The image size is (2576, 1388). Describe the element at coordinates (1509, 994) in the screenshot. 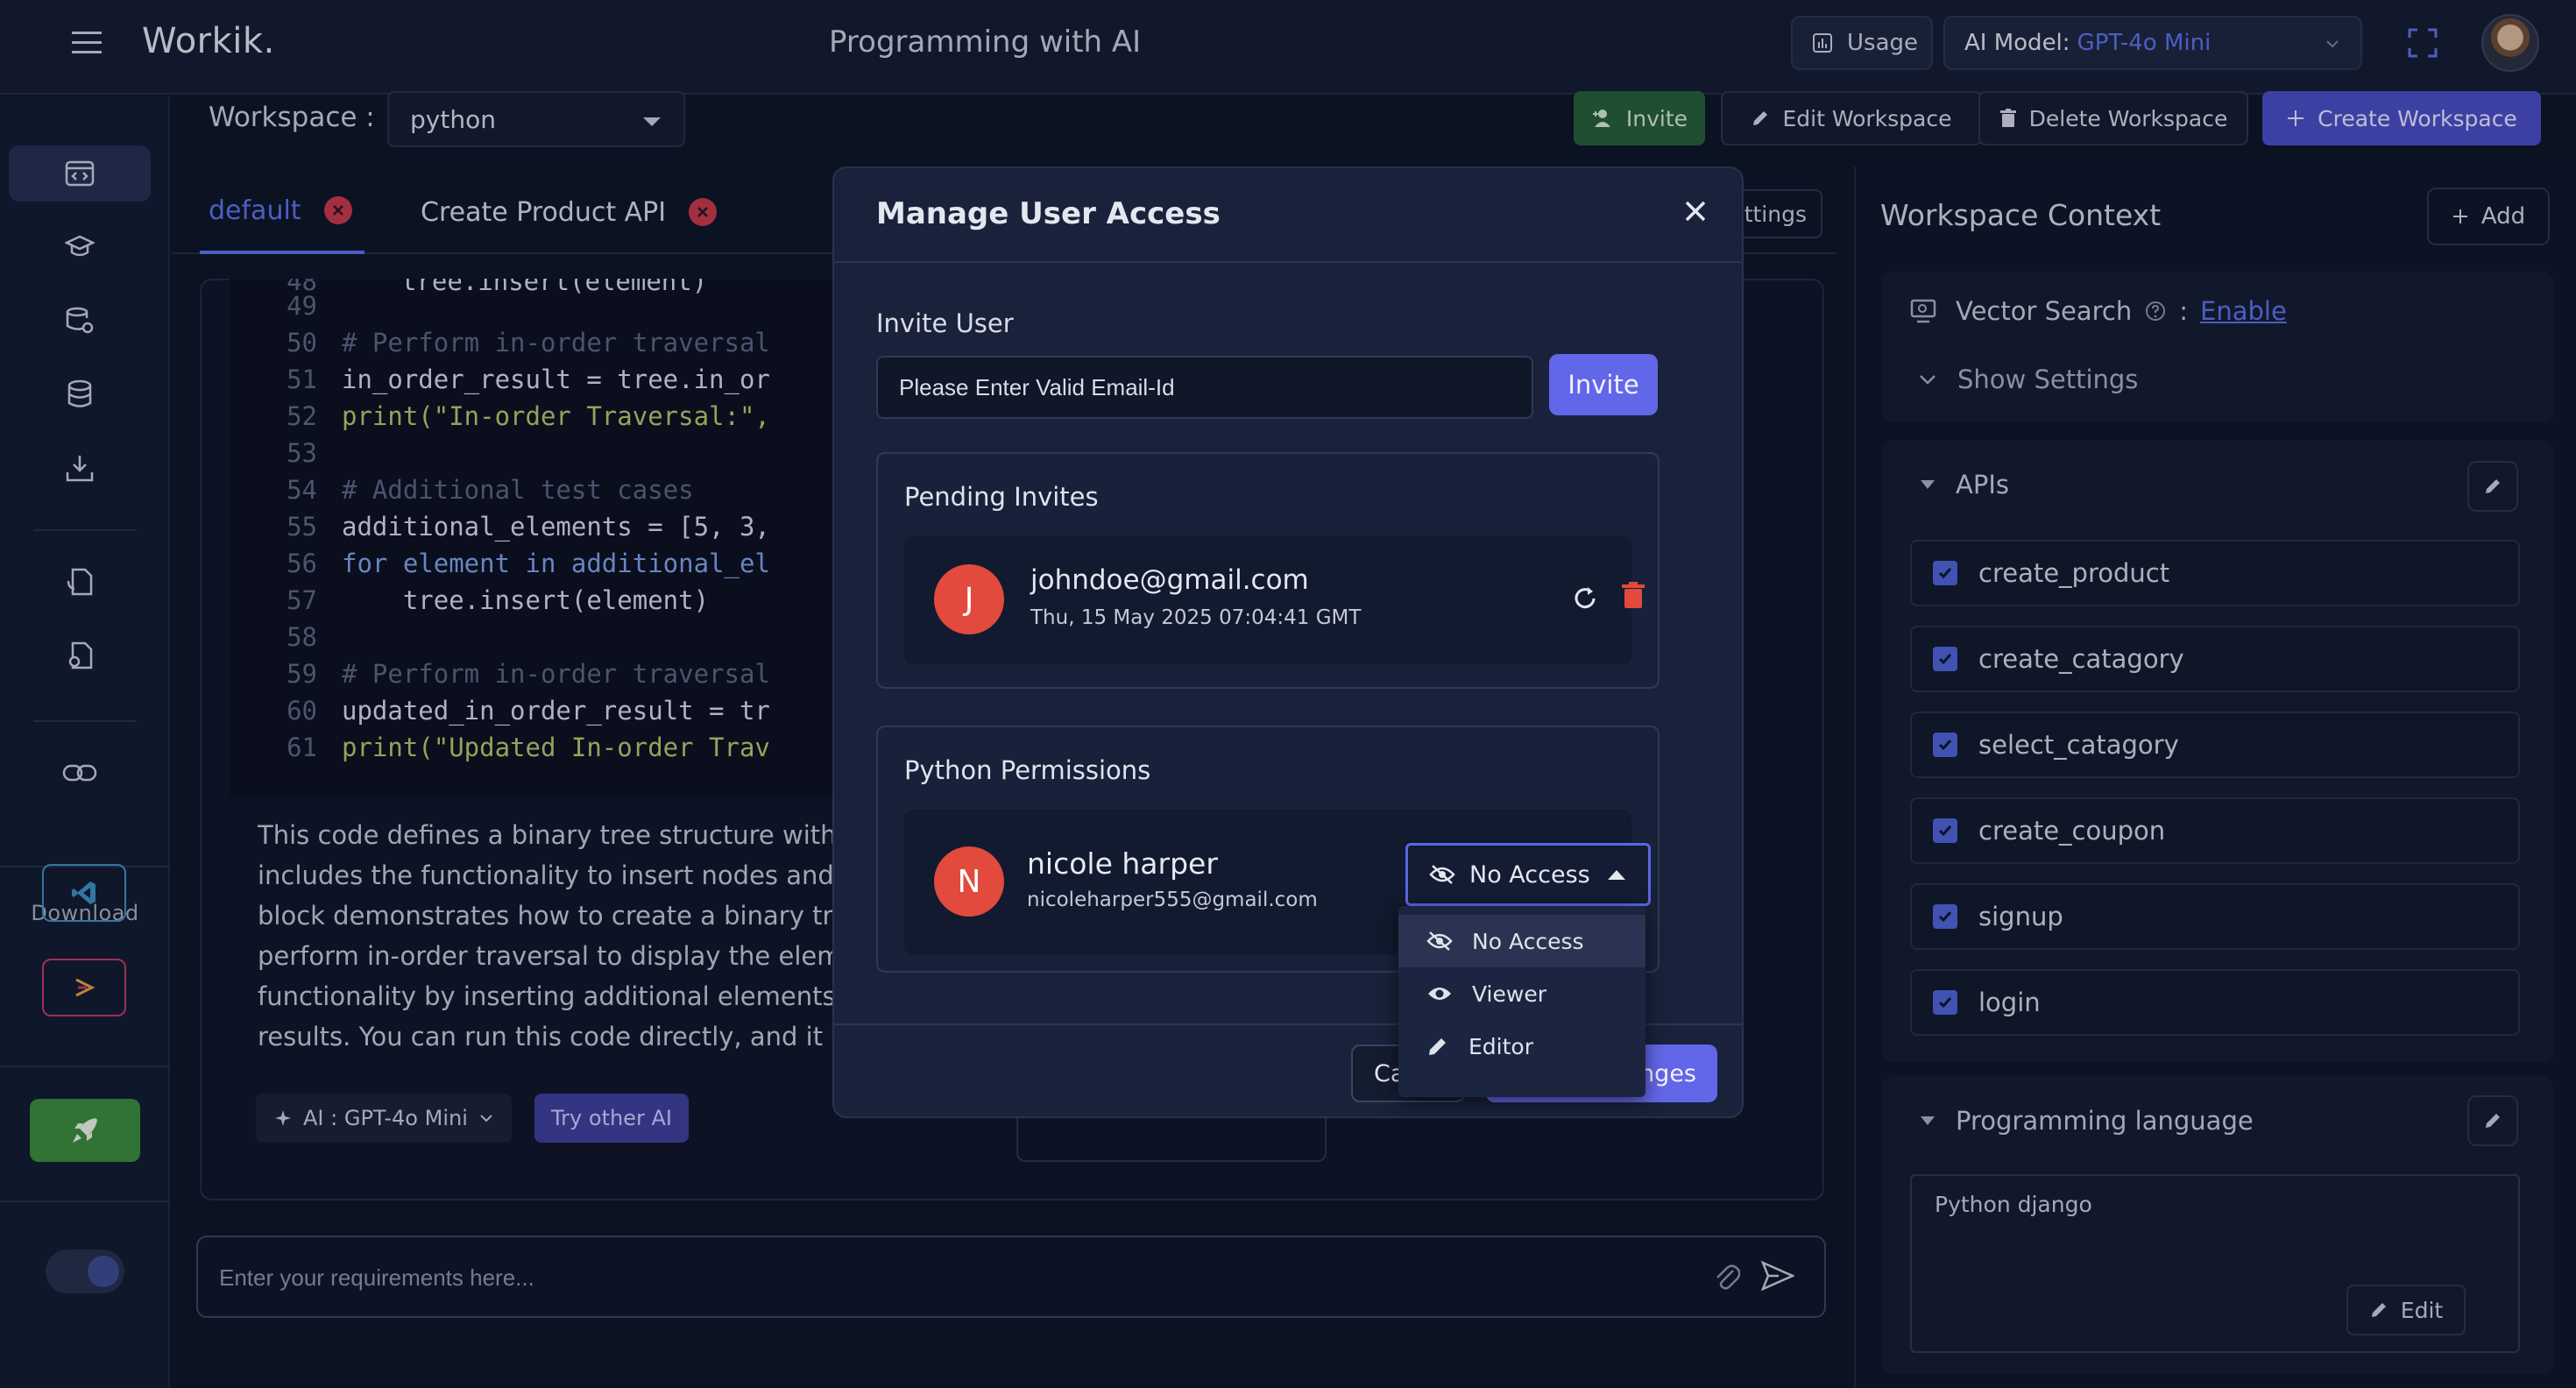

I see `option-label: Viewer` at that location.